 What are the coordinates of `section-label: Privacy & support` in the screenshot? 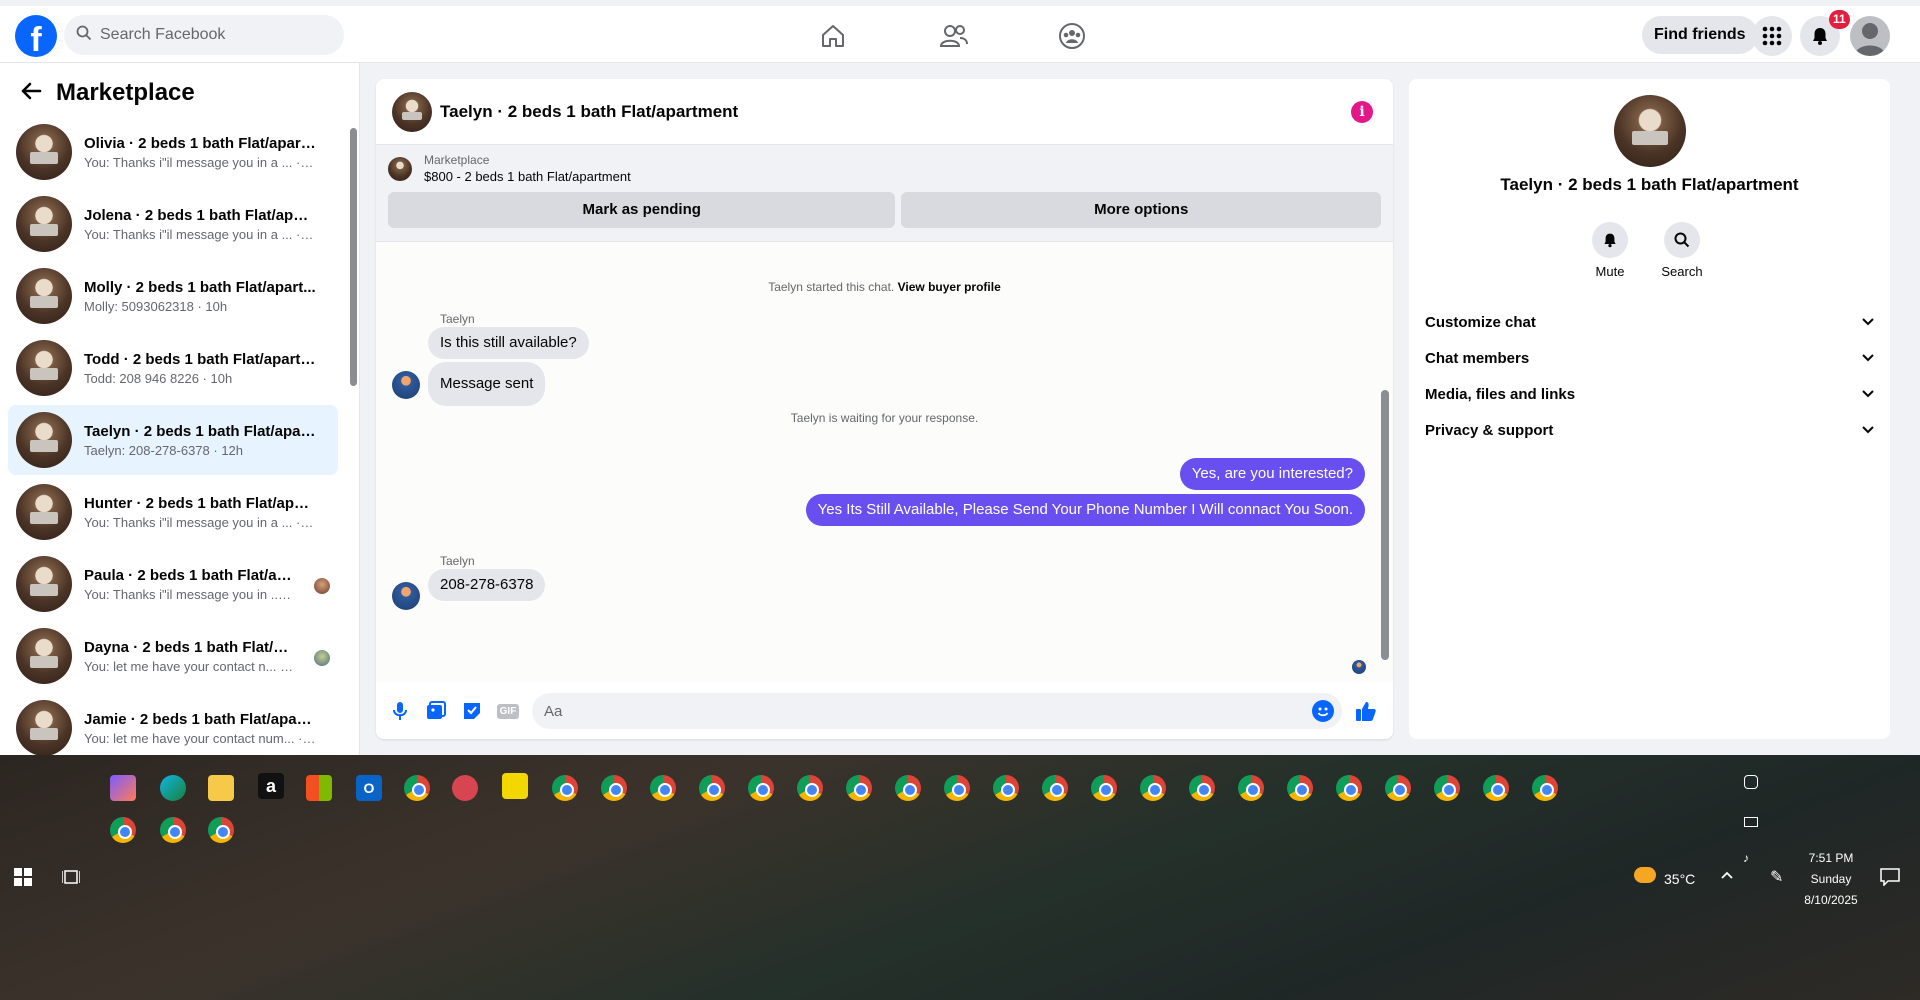 It's located at (1489, 430).